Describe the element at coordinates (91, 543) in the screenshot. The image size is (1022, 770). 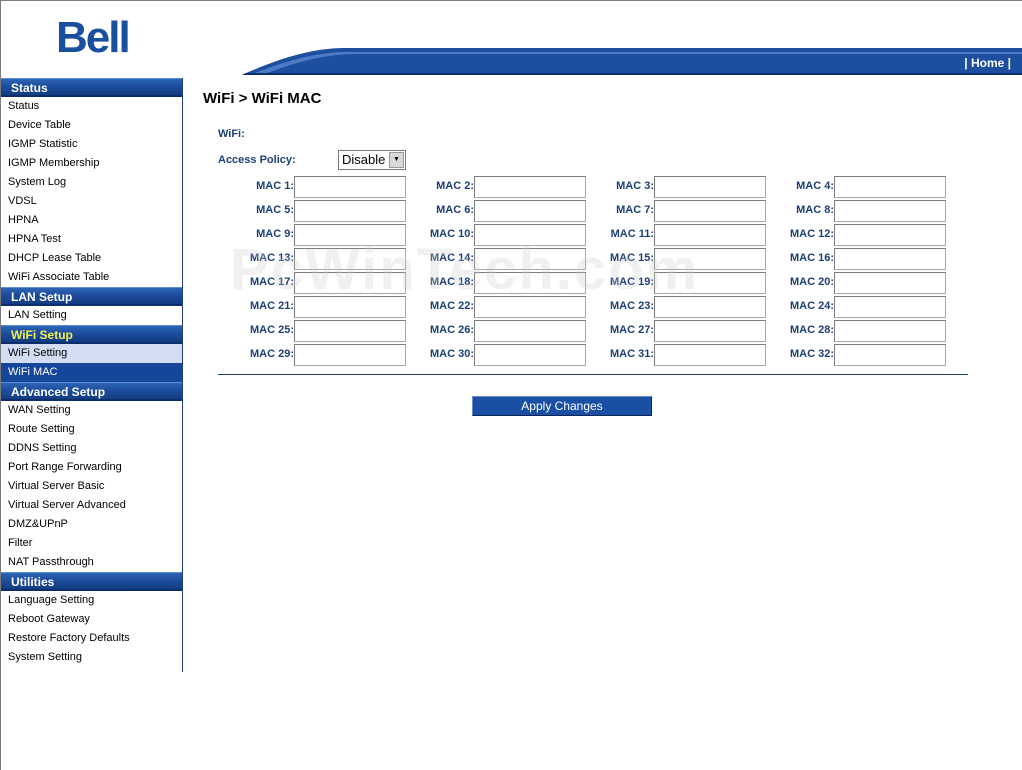
I see `sidebar-item-filter: Filter` at that location.